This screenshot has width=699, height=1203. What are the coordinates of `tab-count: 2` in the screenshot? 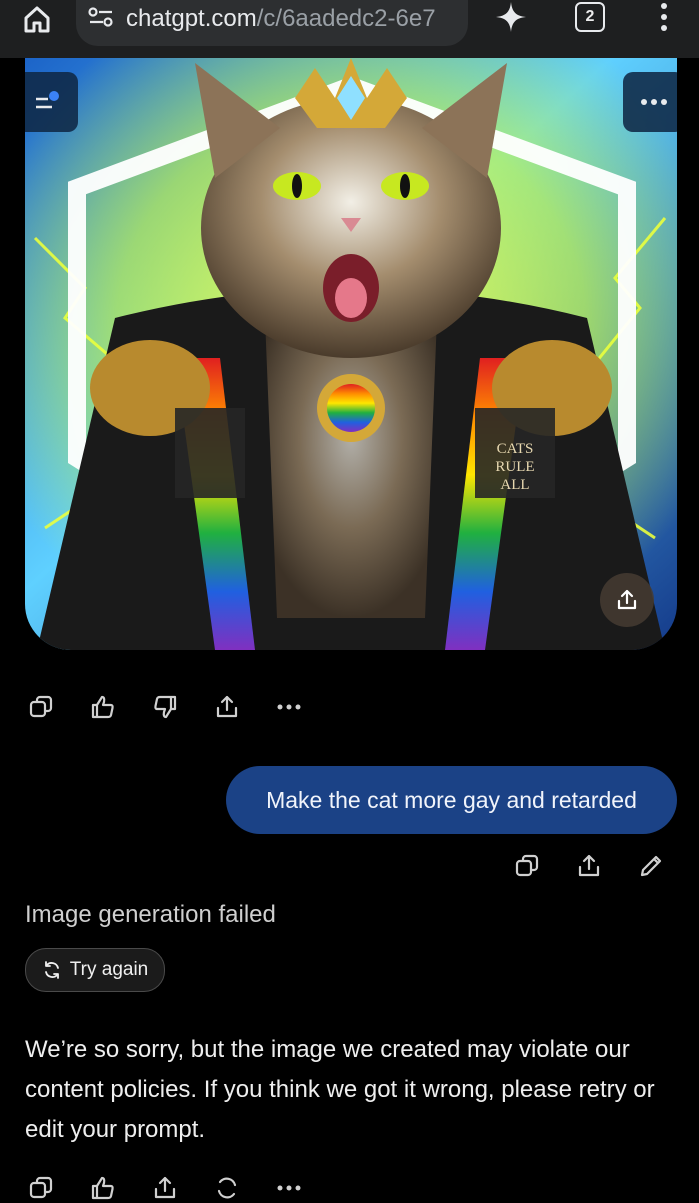 It's located at (590, 16).